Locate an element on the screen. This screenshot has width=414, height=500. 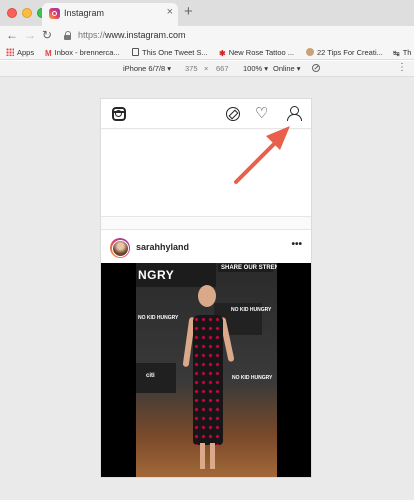
person-figure is located at coordinates (208, 379).